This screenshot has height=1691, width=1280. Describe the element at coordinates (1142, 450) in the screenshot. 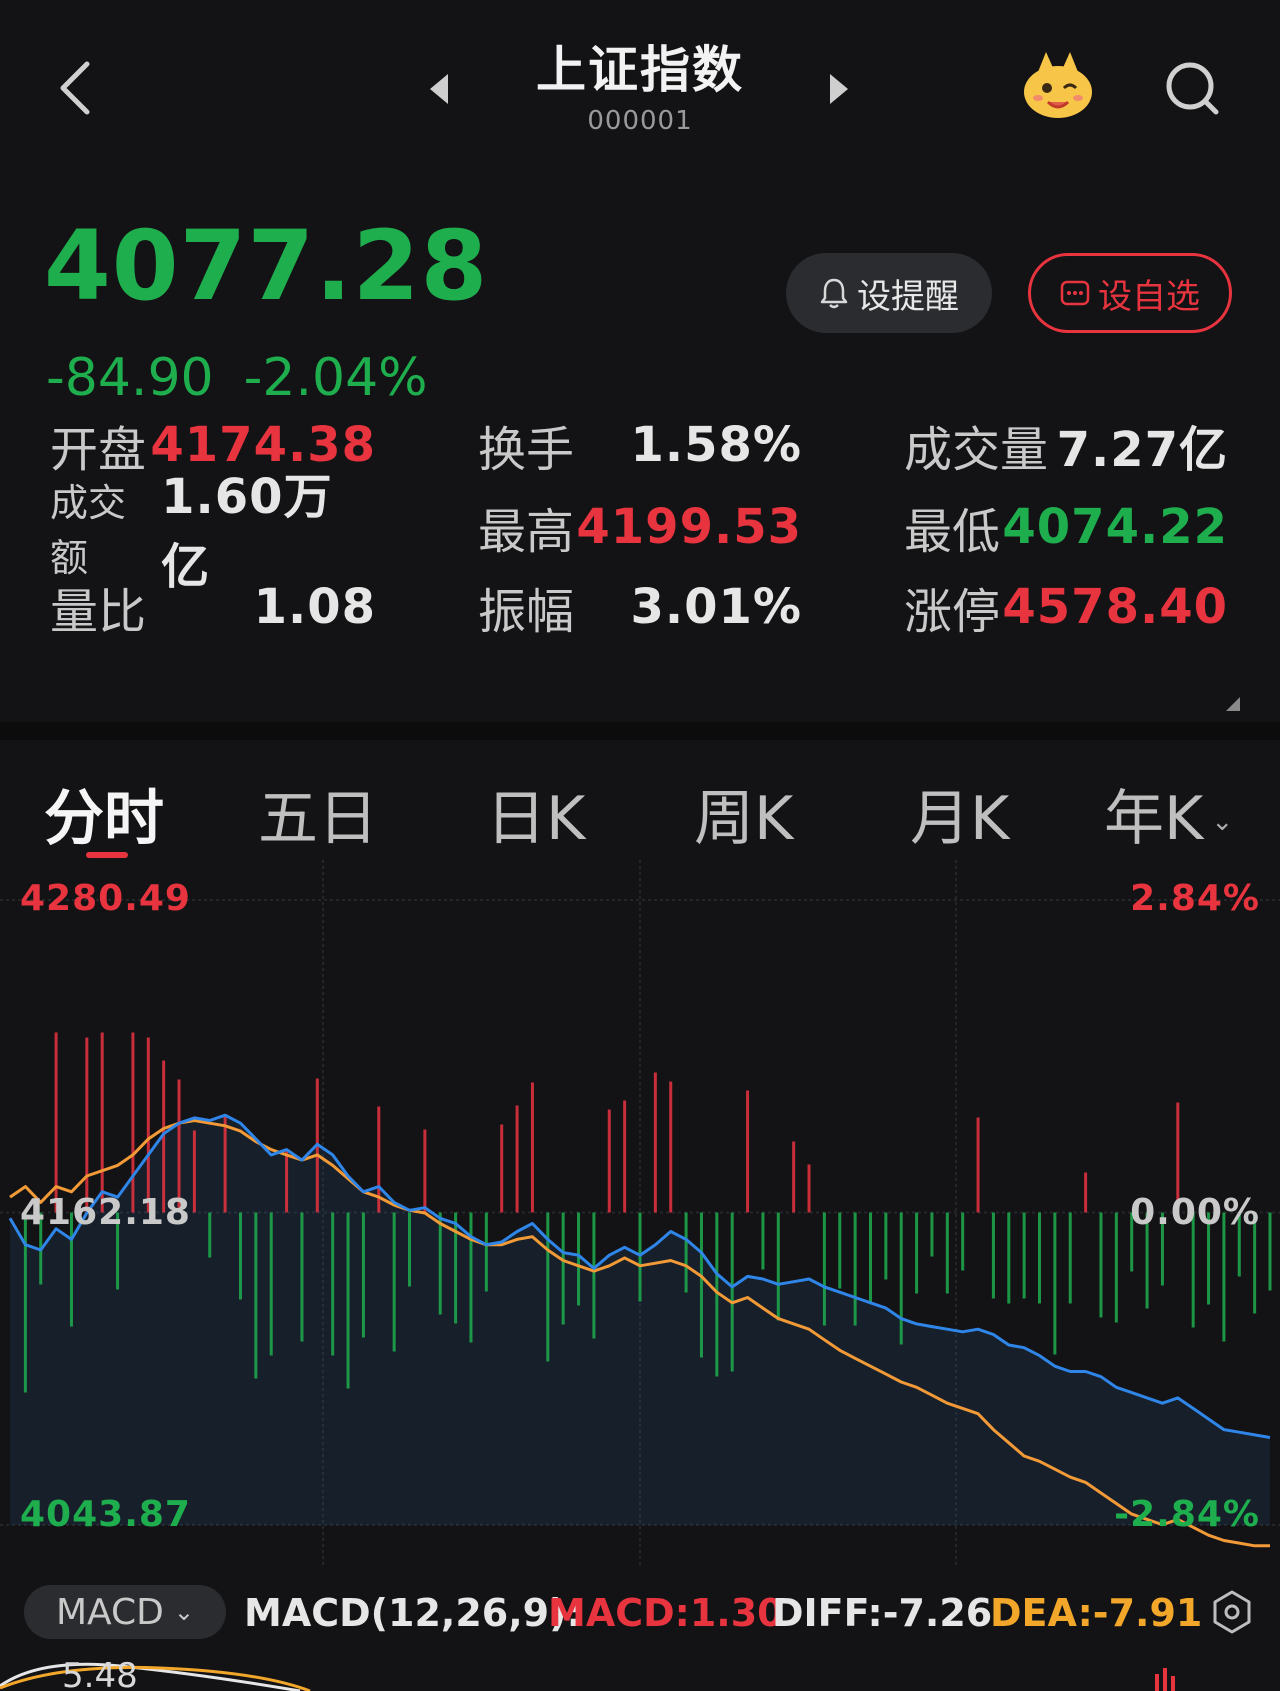

I see `stat-value: 7.27亿` at that location.